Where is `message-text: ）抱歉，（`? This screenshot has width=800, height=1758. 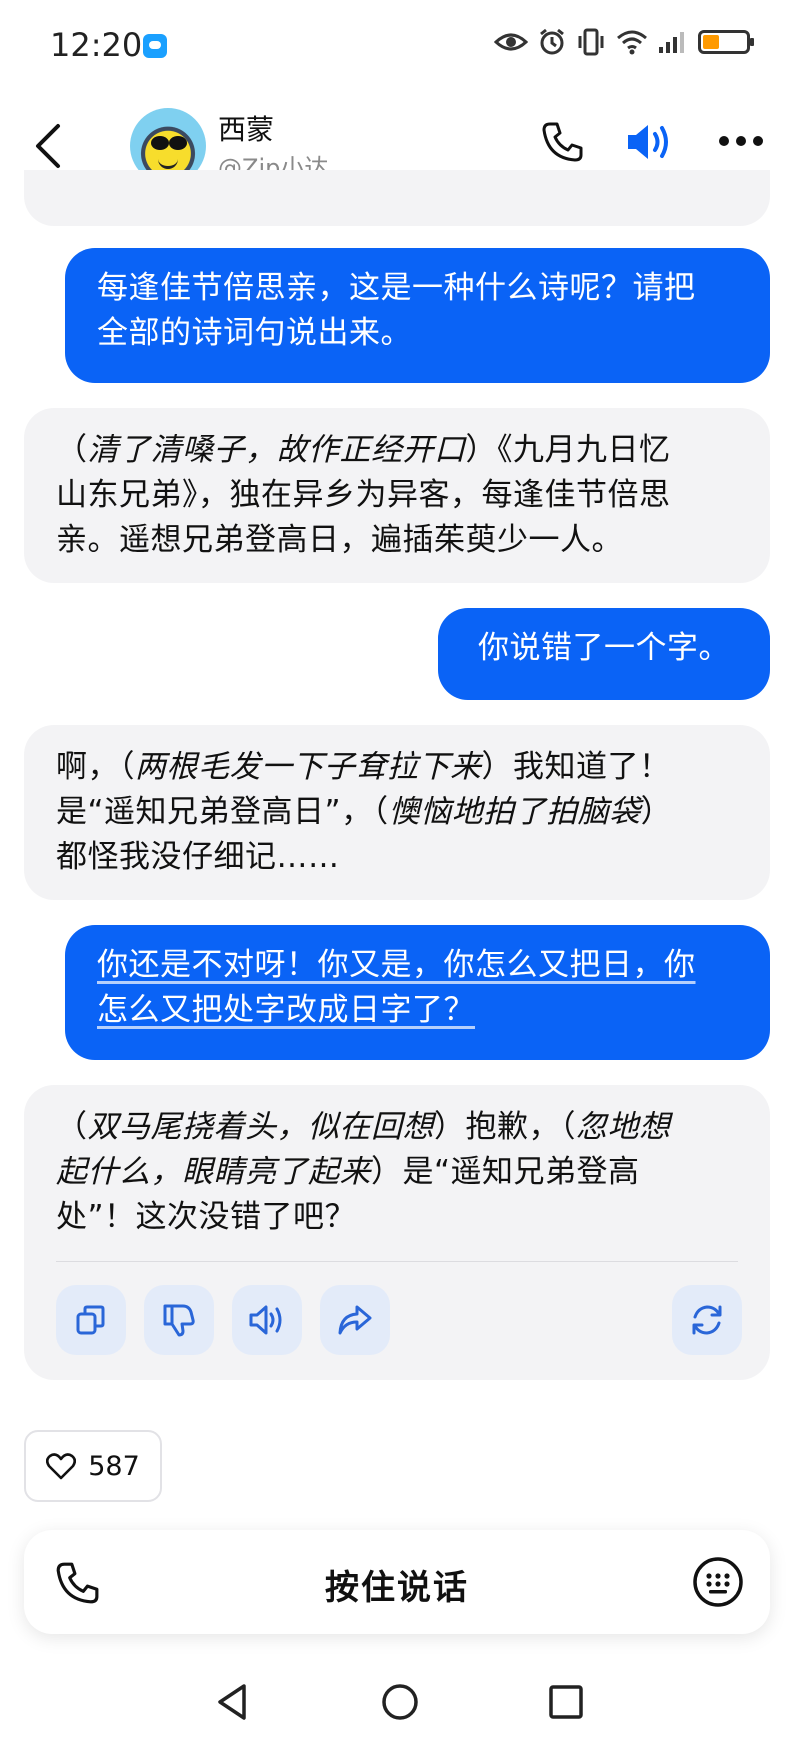
message-text: ）抱歉，（ is located at coordinates (505, 1127).